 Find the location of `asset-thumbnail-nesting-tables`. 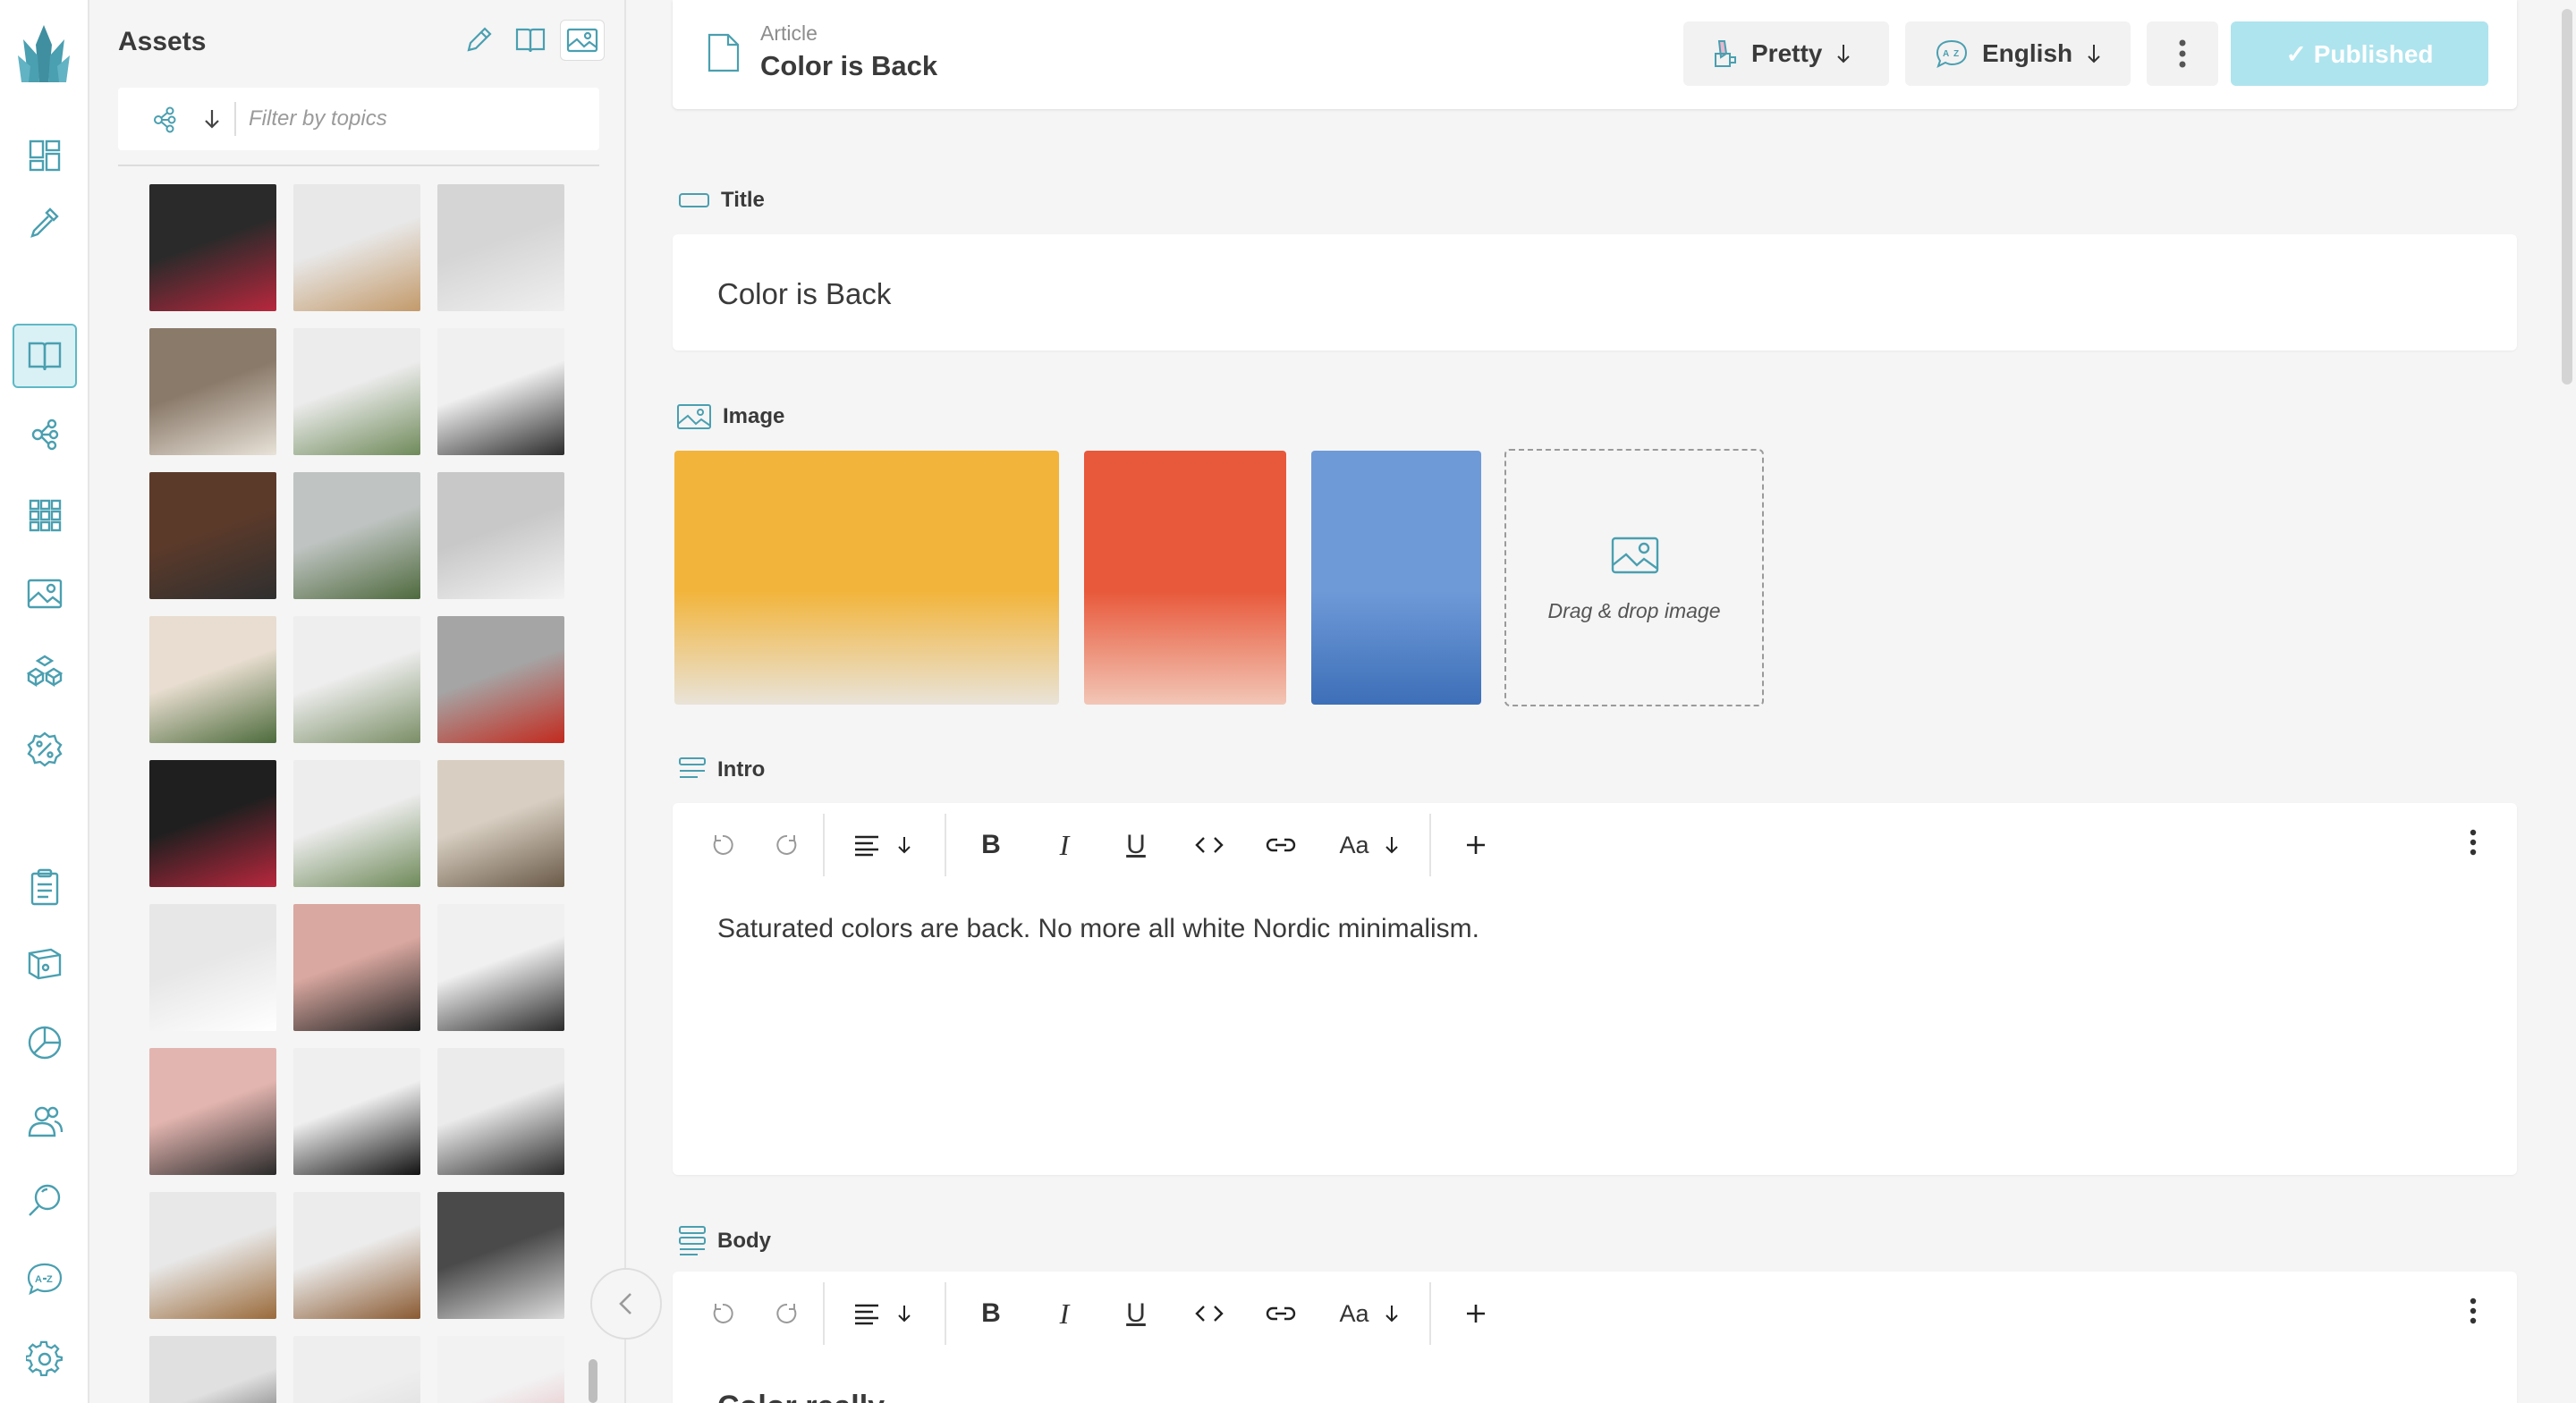

asset-thumbnail-nesting-tables is located at coordinates (356, 1255).